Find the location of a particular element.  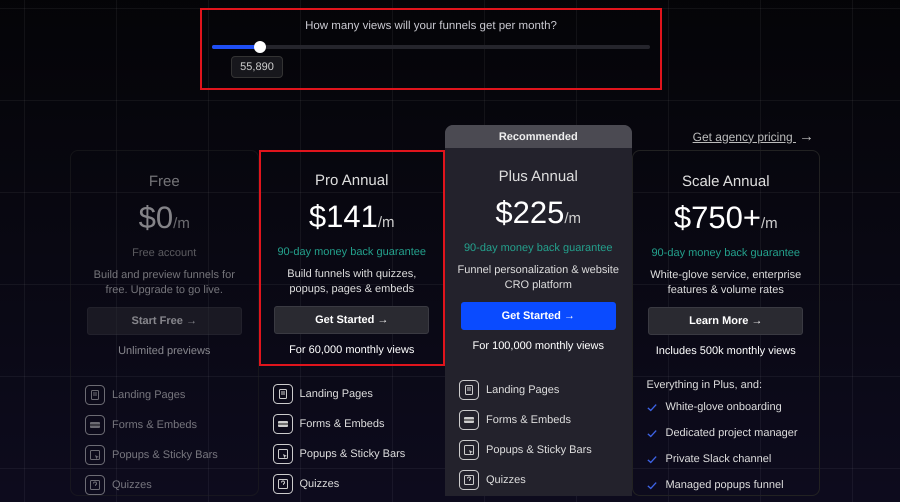

plan-description: Build funnels with quizzes, popups, pages & embeds is located at coordinates (352, 282).